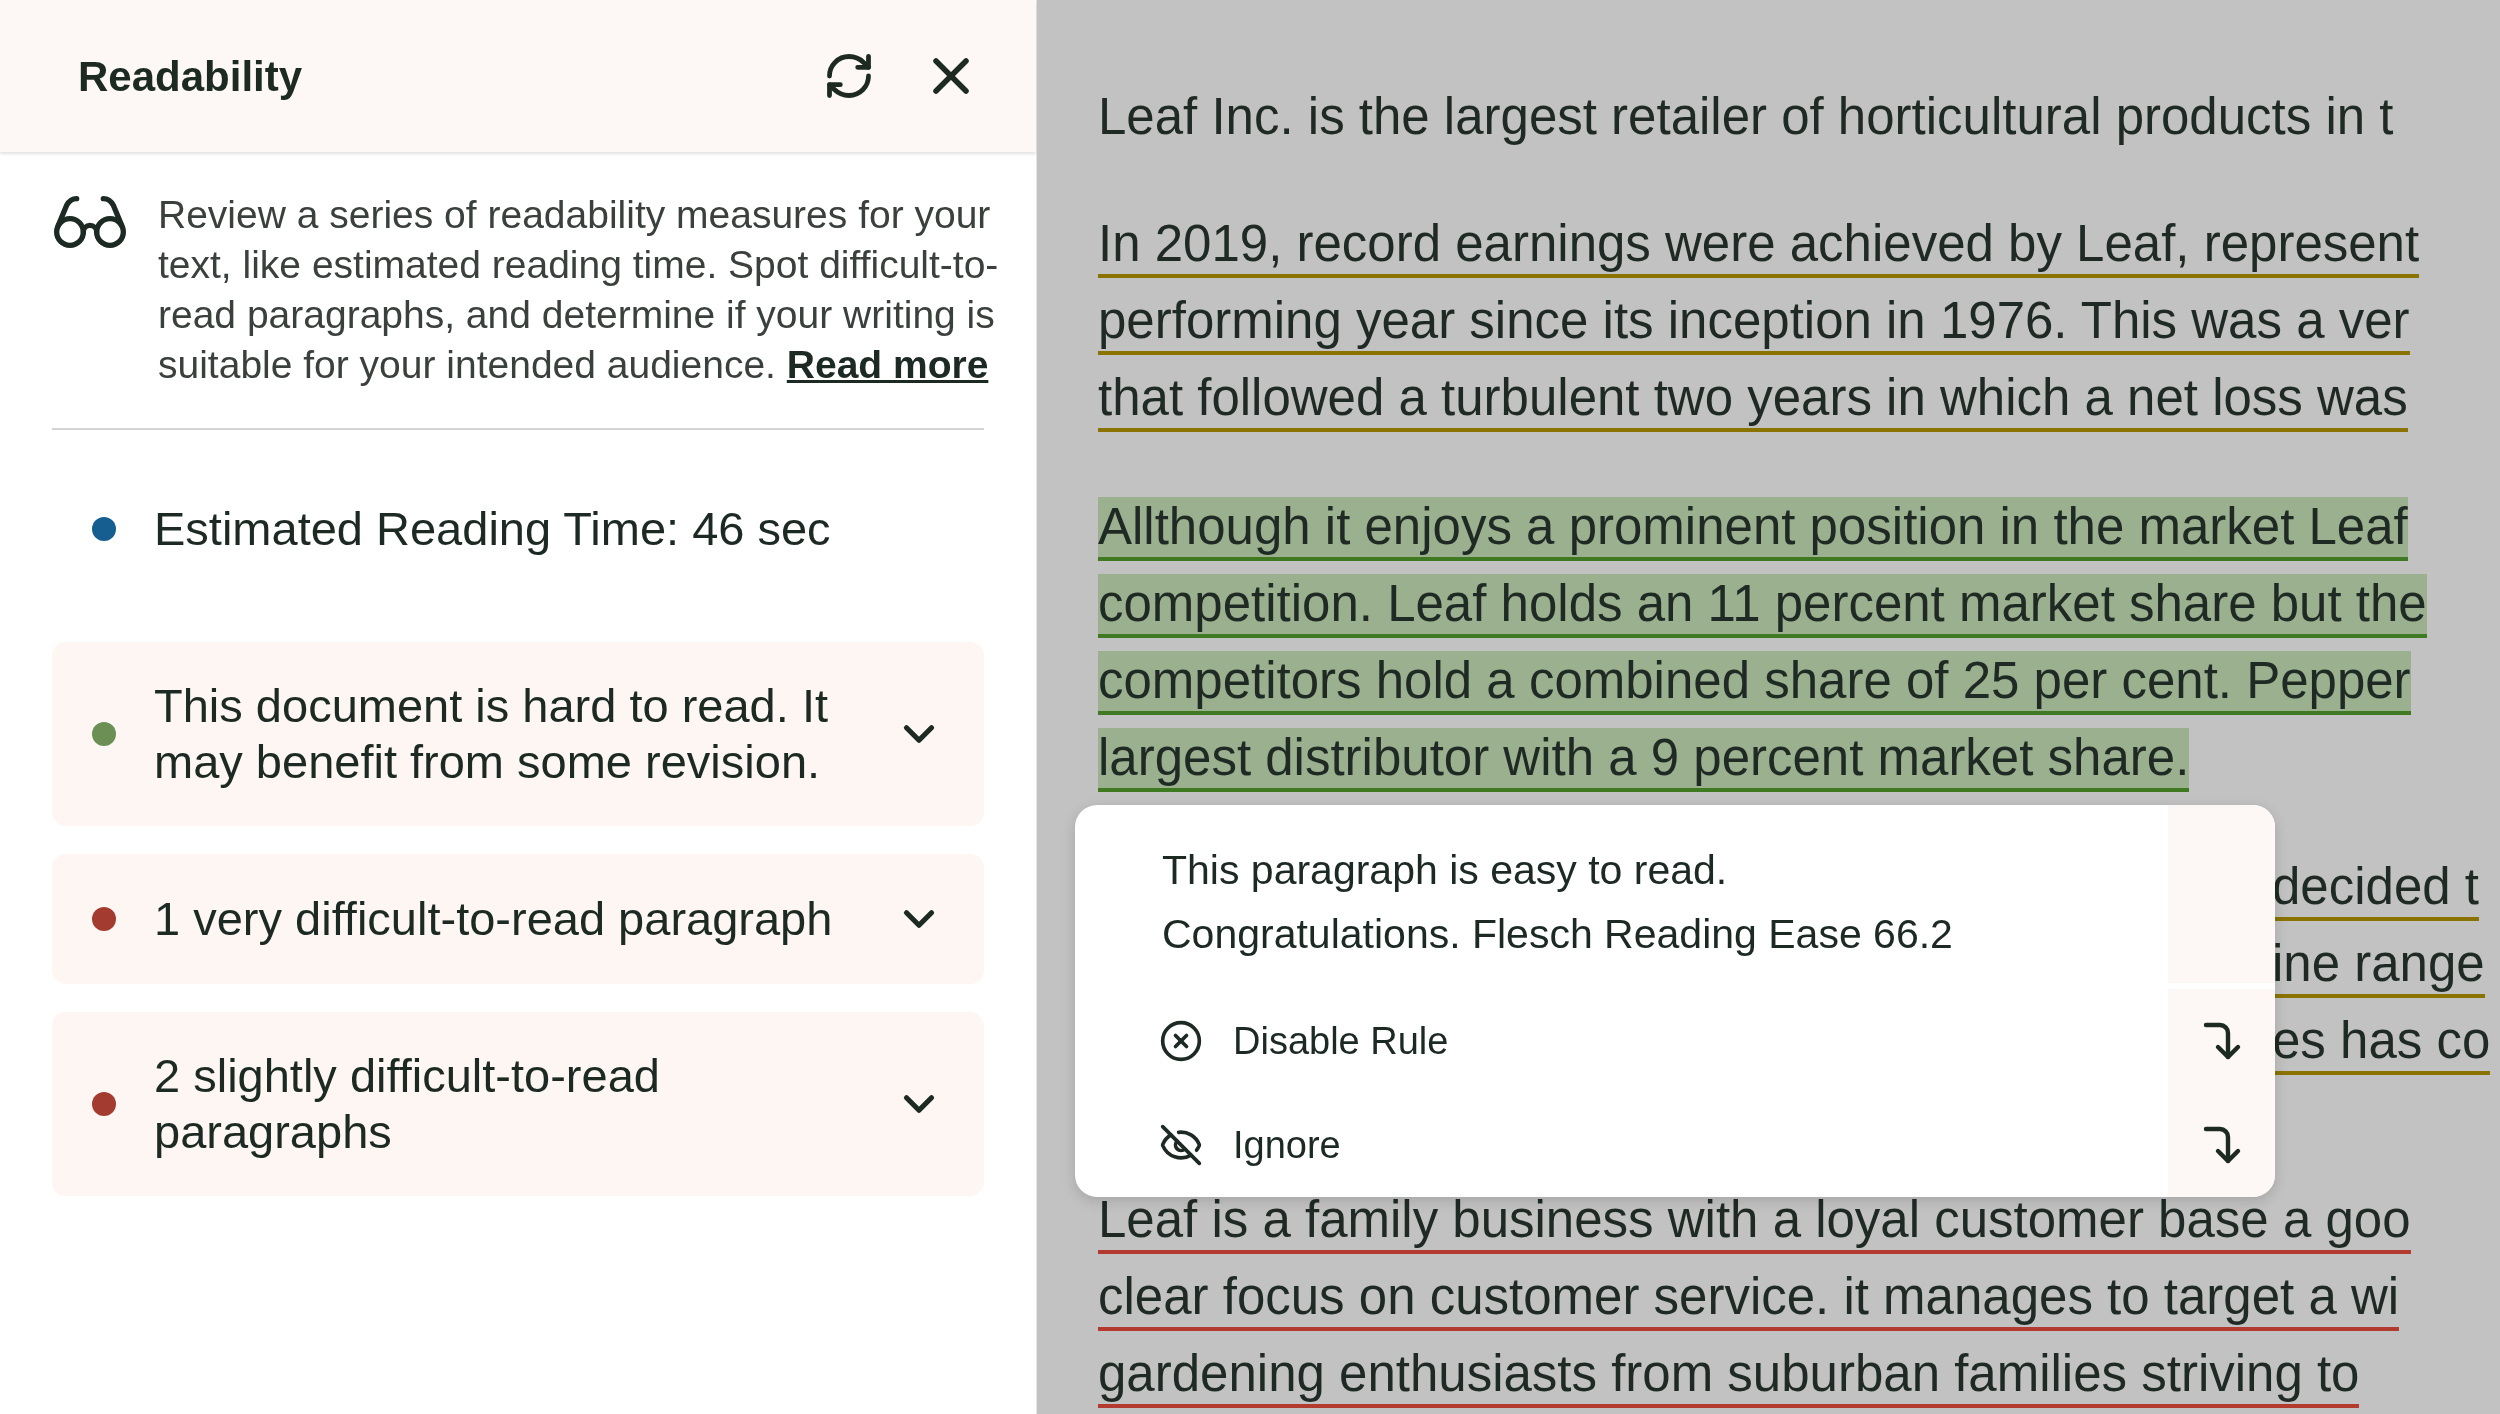 The width and height of the screenshot is (2500, 1414). What do you see at coordinates (1621, 1041) in the screenshot?
I see `popup-action: Disable Rule` at bounding box center [1621, 1041].